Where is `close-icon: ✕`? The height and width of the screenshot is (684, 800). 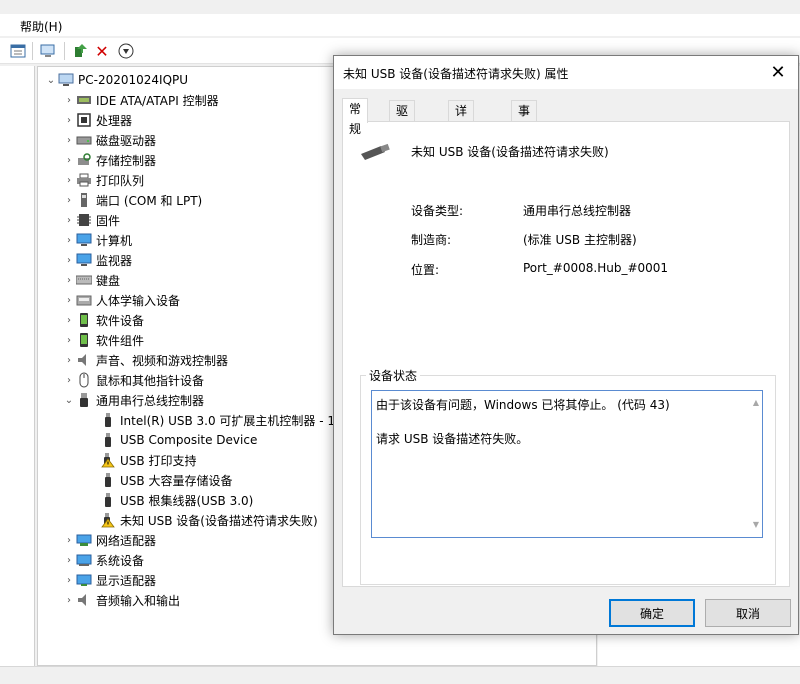
close-icon: ✕ is located at coordinates (778, 72).